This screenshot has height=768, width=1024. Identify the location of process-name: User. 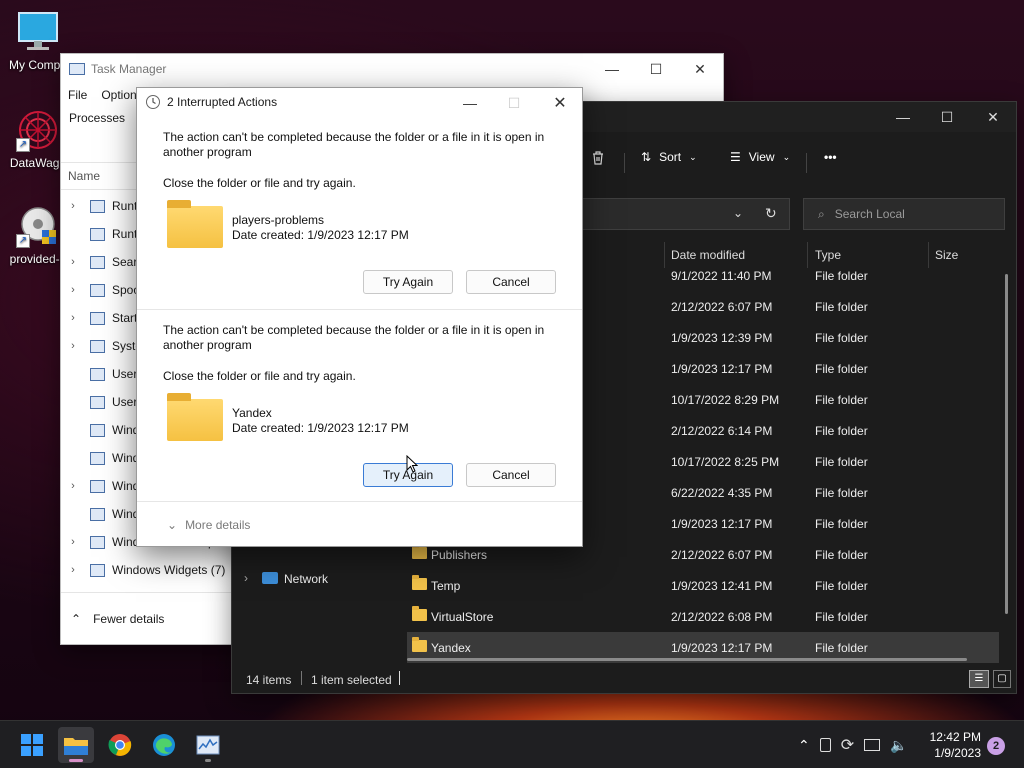
(125, 374).